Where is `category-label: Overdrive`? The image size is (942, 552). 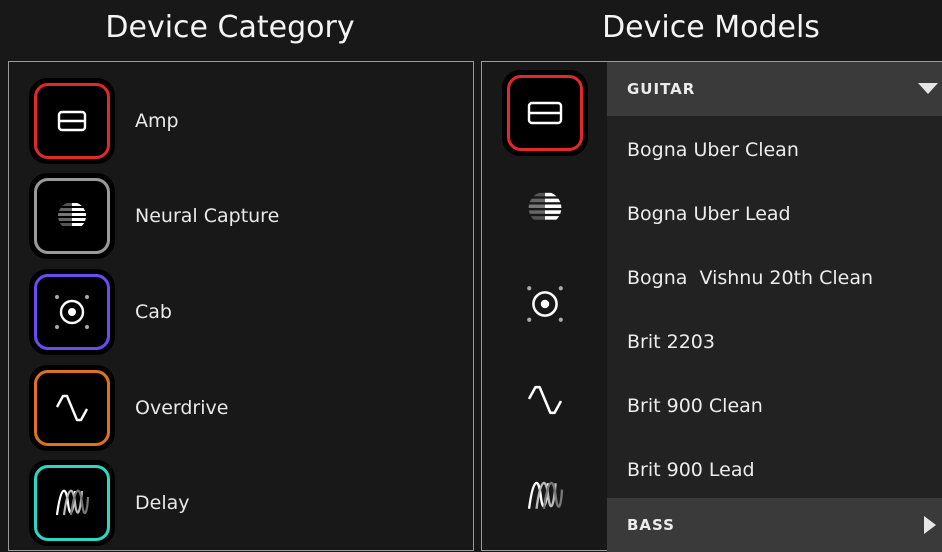 category-label: Overdrive is located at coordinates (182, 408).